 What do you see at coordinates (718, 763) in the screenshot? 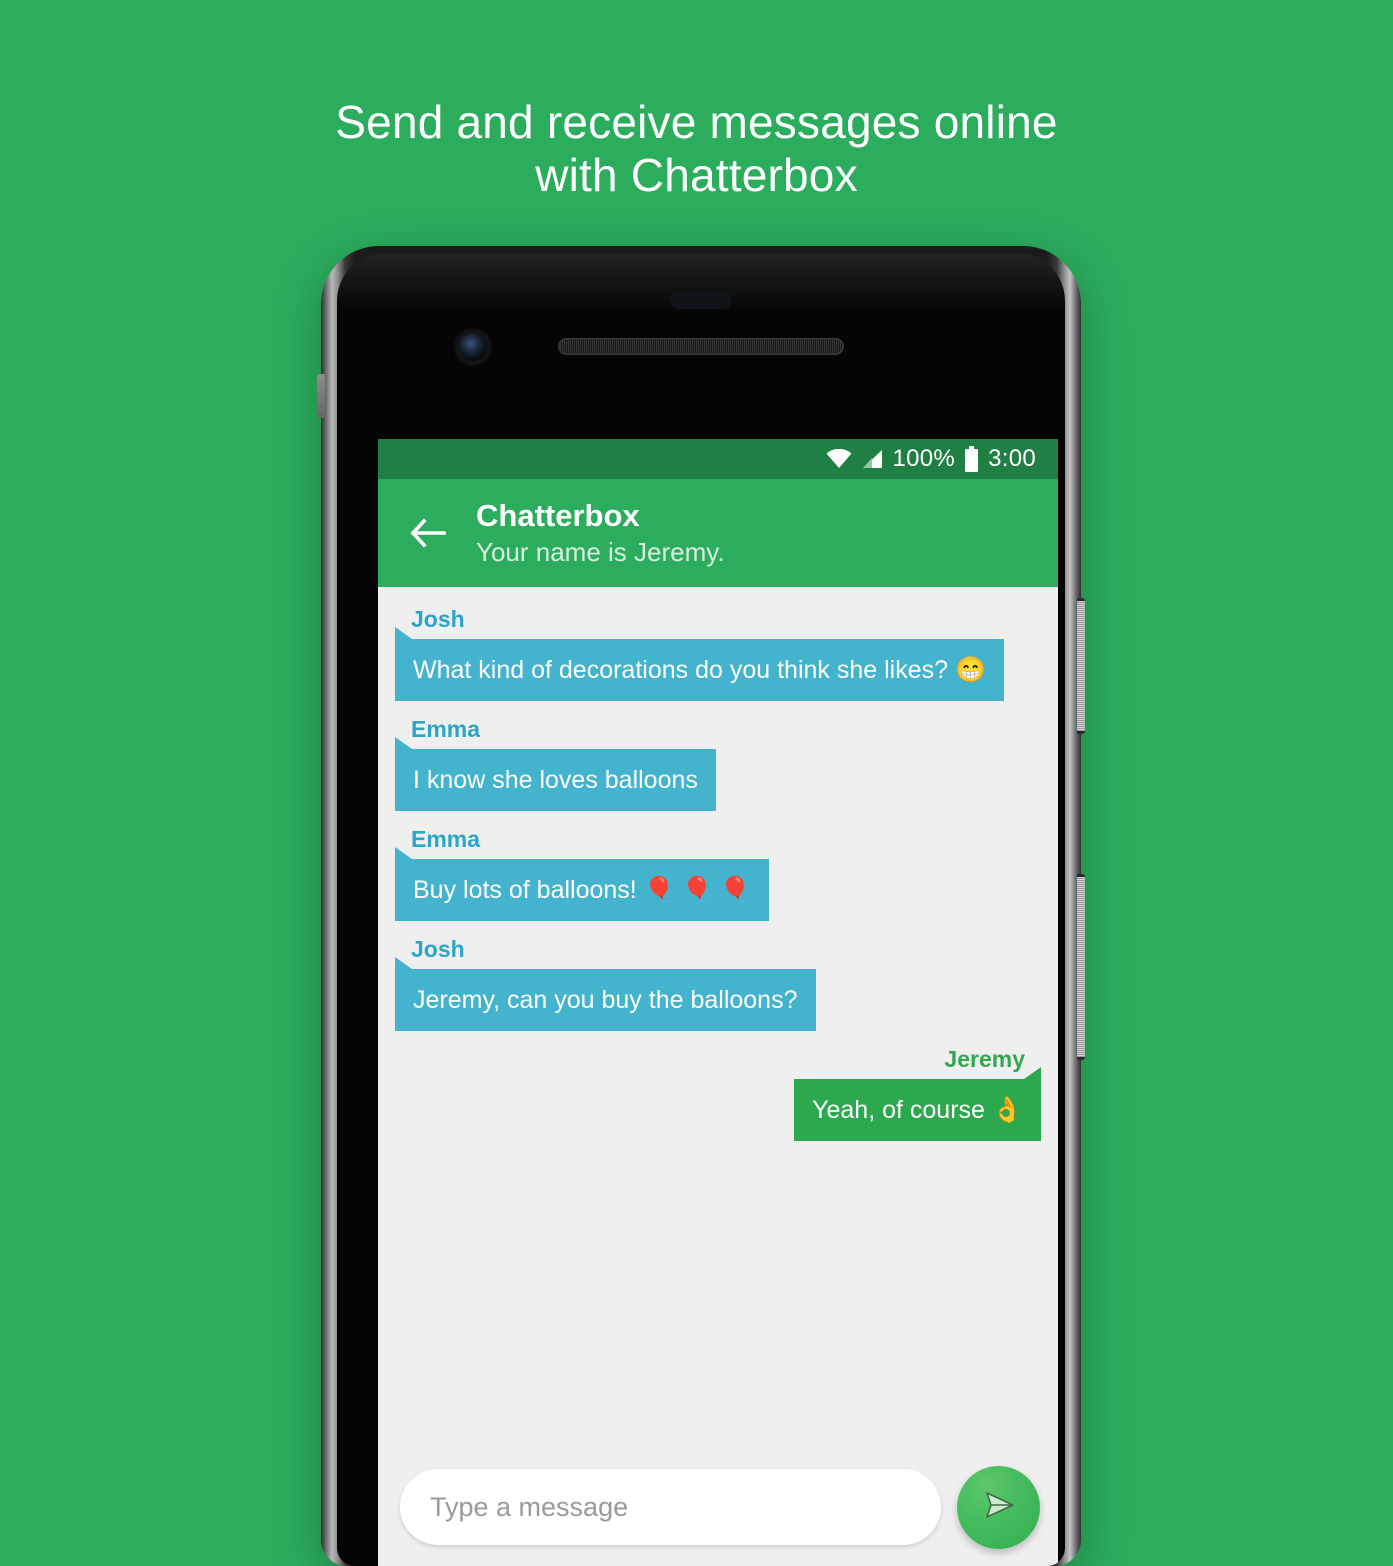
I see `message-row: Emma I know she loves balloons` at bounding box center [718, 763].